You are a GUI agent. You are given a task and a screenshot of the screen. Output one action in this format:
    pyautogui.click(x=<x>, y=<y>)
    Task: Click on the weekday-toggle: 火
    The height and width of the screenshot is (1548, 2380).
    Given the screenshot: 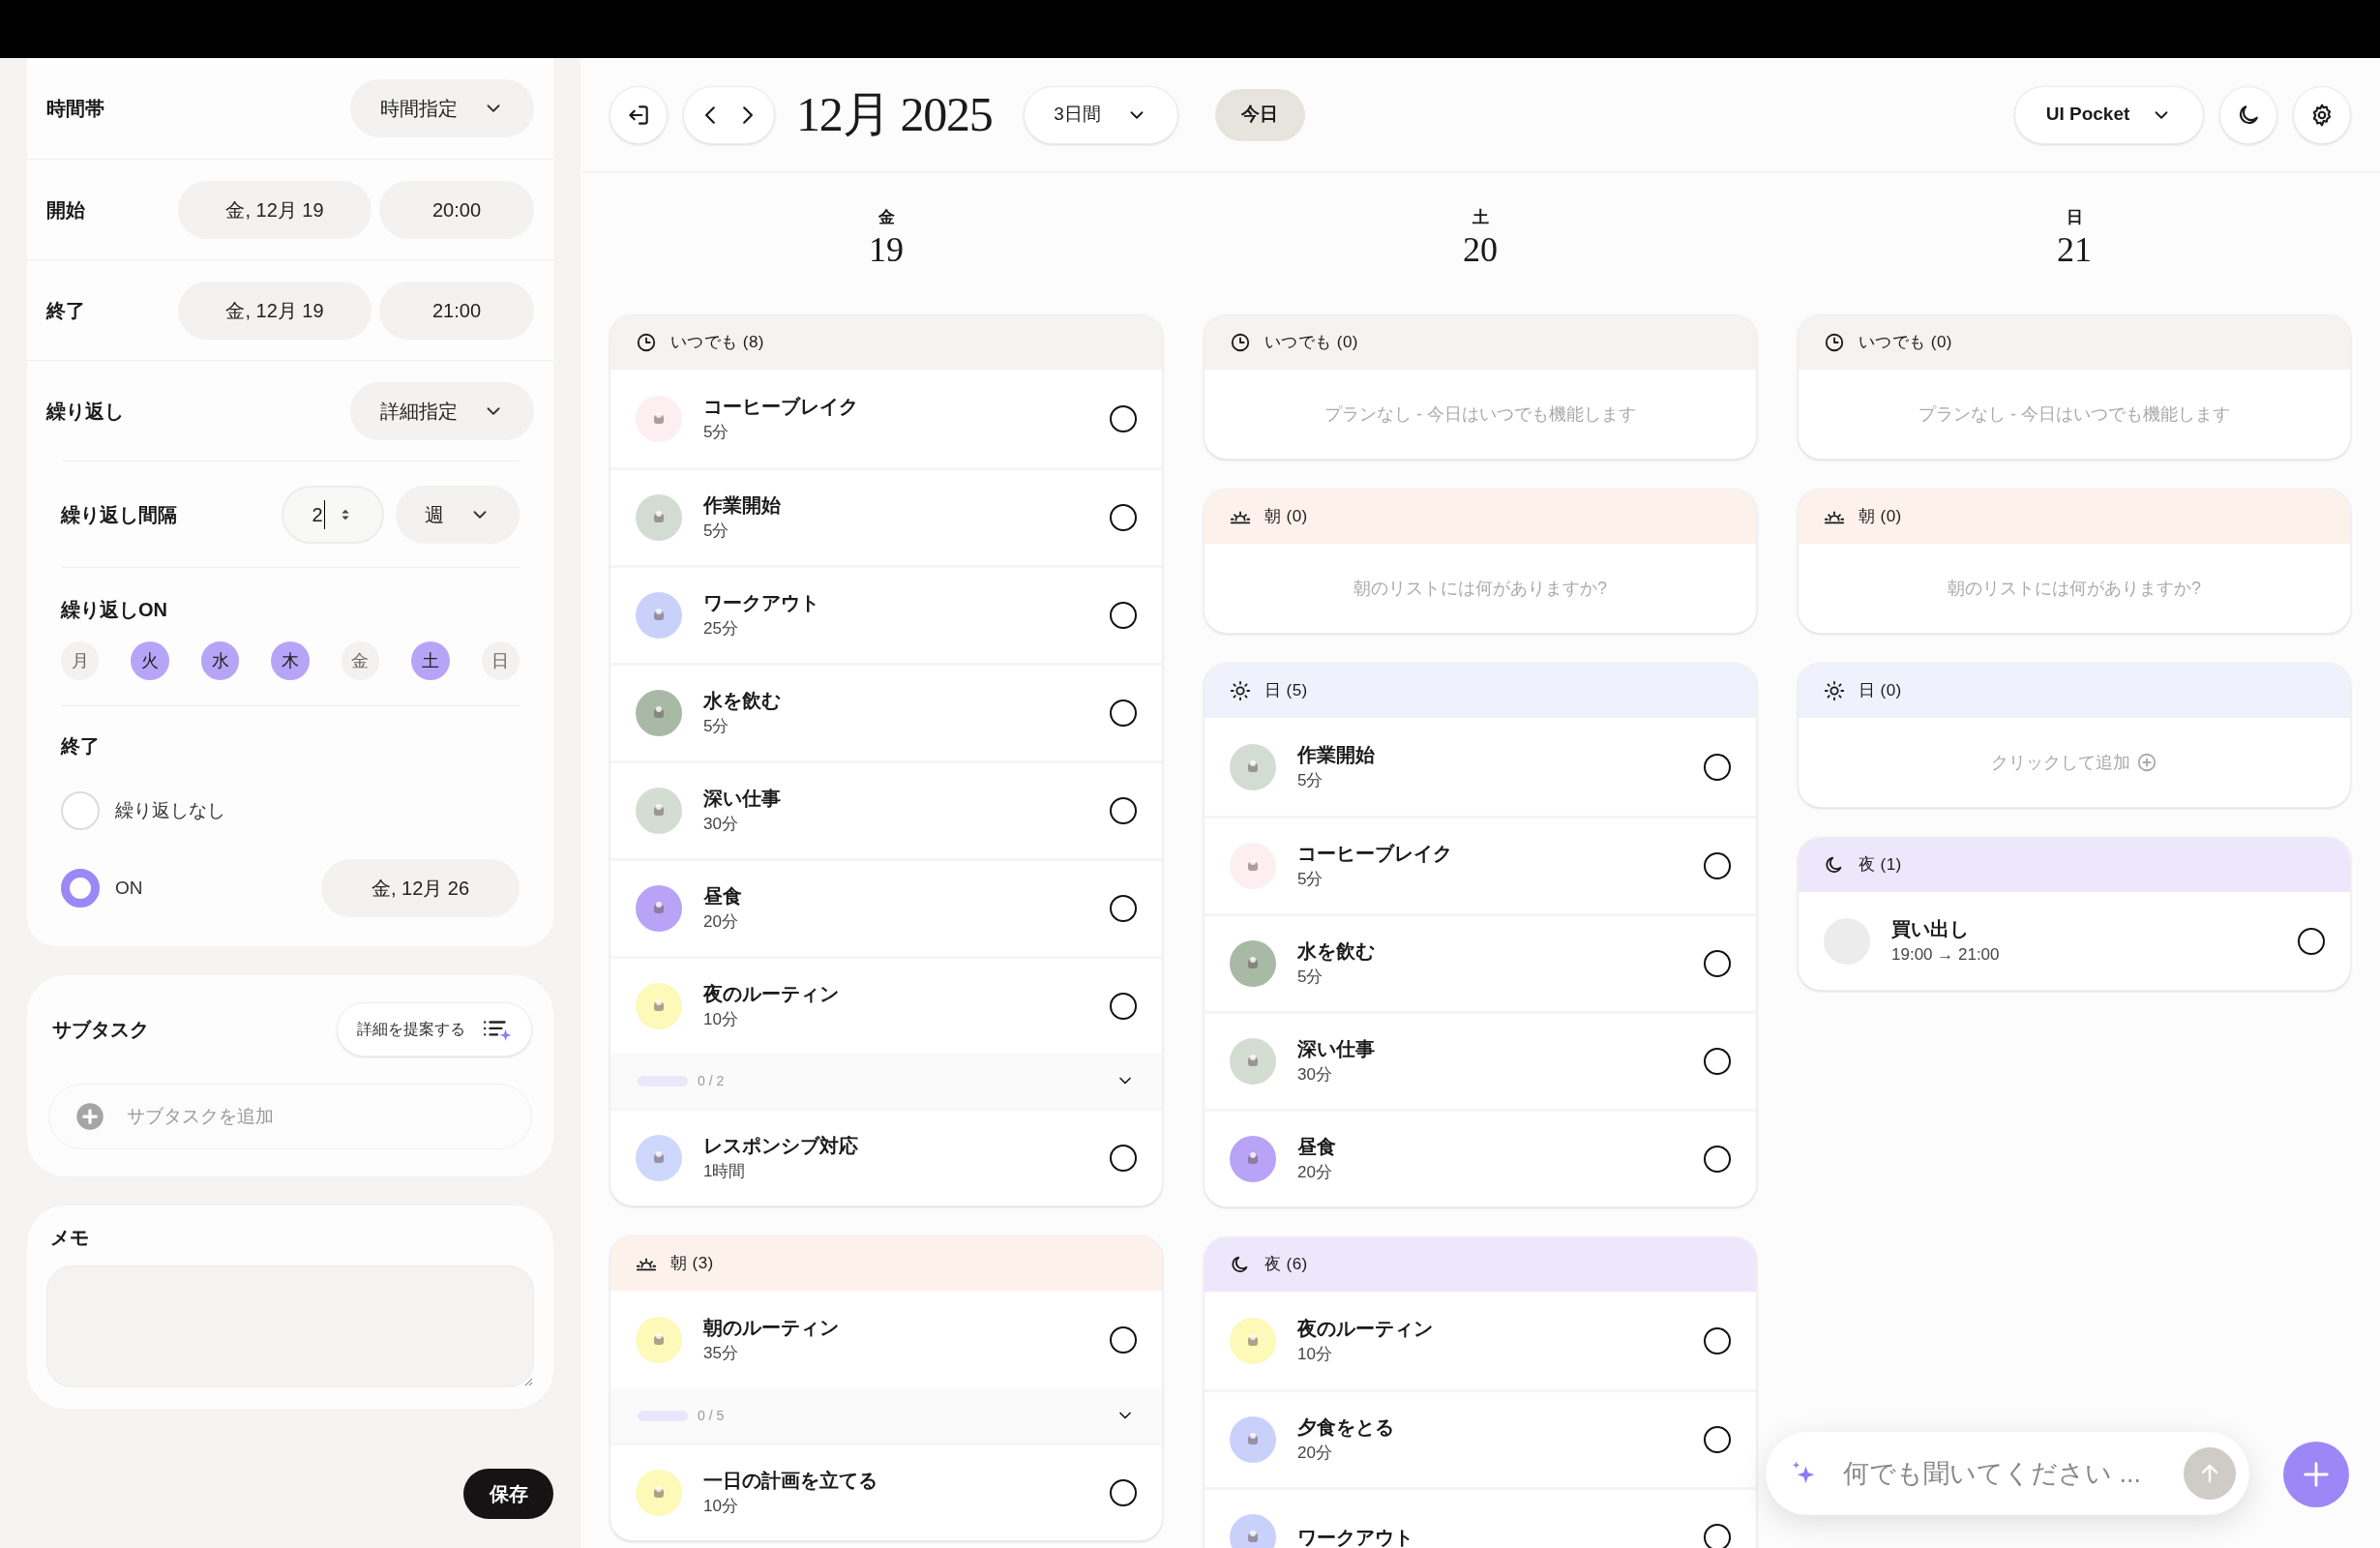 What is the action you would take?
    pyautogui.click(x=150, y=660)
    